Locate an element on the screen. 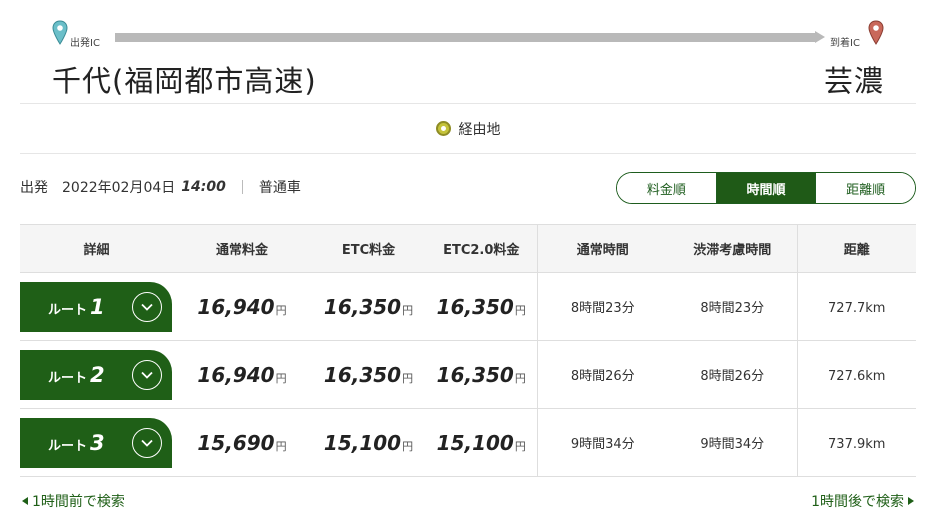  arrival-ic-name: 芸濃 is located at coordinates (853, 81).